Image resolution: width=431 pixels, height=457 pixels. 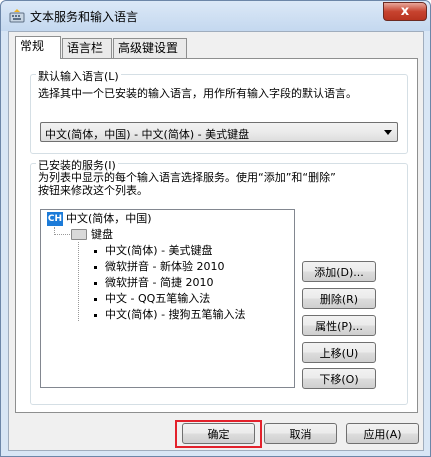 What do you see at coordinates (79, 234) in the screenshot?
I see `keyboard-icon` at bounding box center [79, 234].